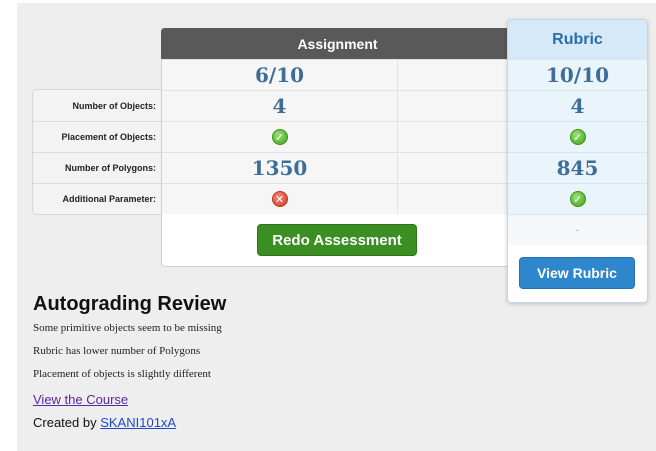  What do you see at coordinates (577, 39) in the screenshot?
I see `rubric-header: Rubric` at bounding box center [577, 39].